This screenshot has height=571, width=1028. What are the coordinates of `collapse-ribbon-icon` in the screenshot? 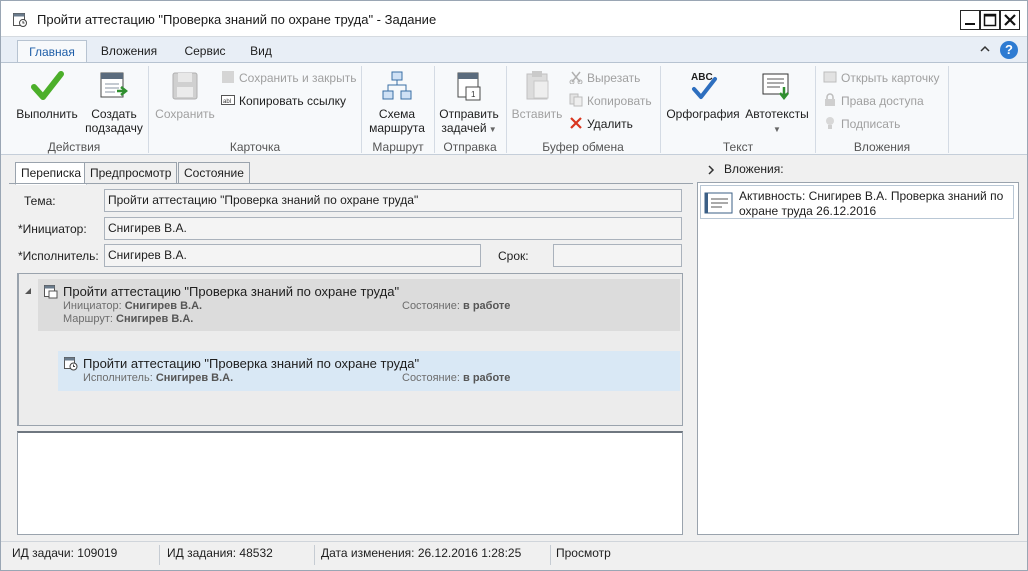 It's located at (985, 49).